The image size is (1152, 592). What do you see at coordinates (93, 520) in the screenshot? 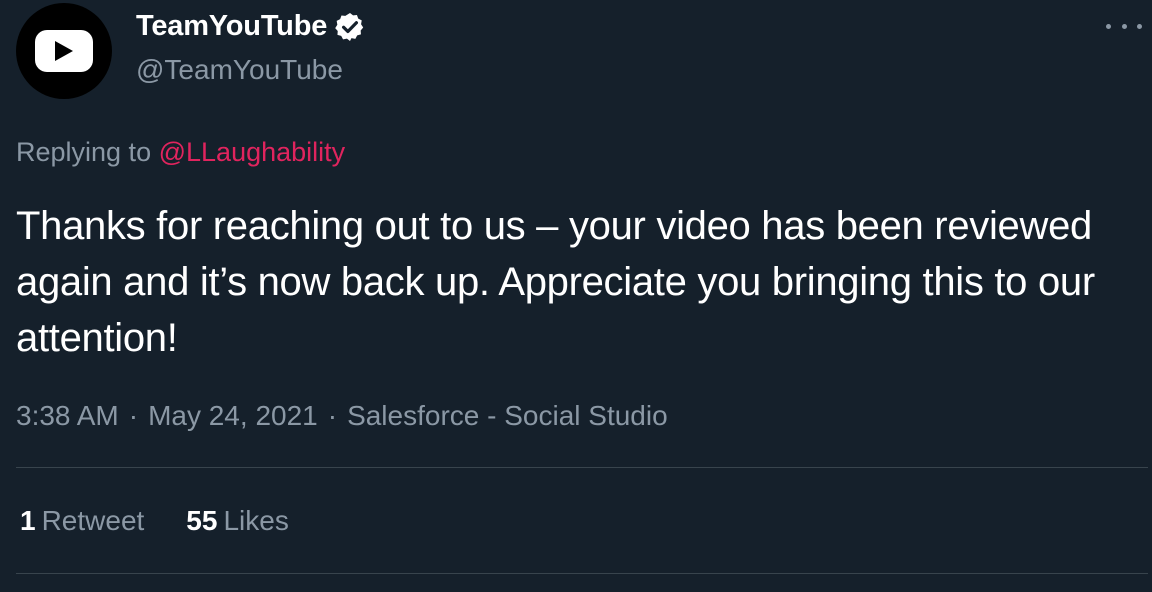
I see `retweets-label: Retweet` at bounding box center [93, 520].